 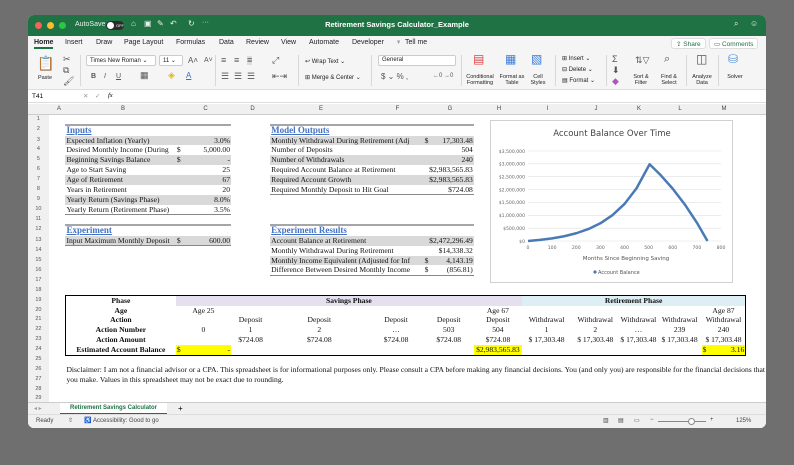 What do you see at coordinates (203, 199) in the screenshot?
I see `input-value-cell: 8.0%` at bounding box center [203, 199].